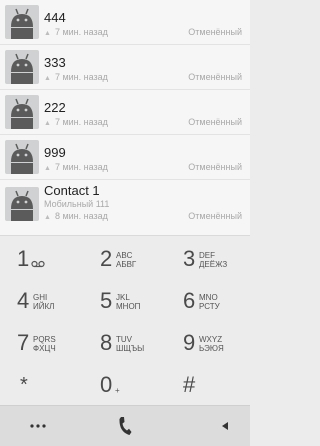 This screenshot has width=320, height=446. I want to click on phone-icon, so click(125, 426).